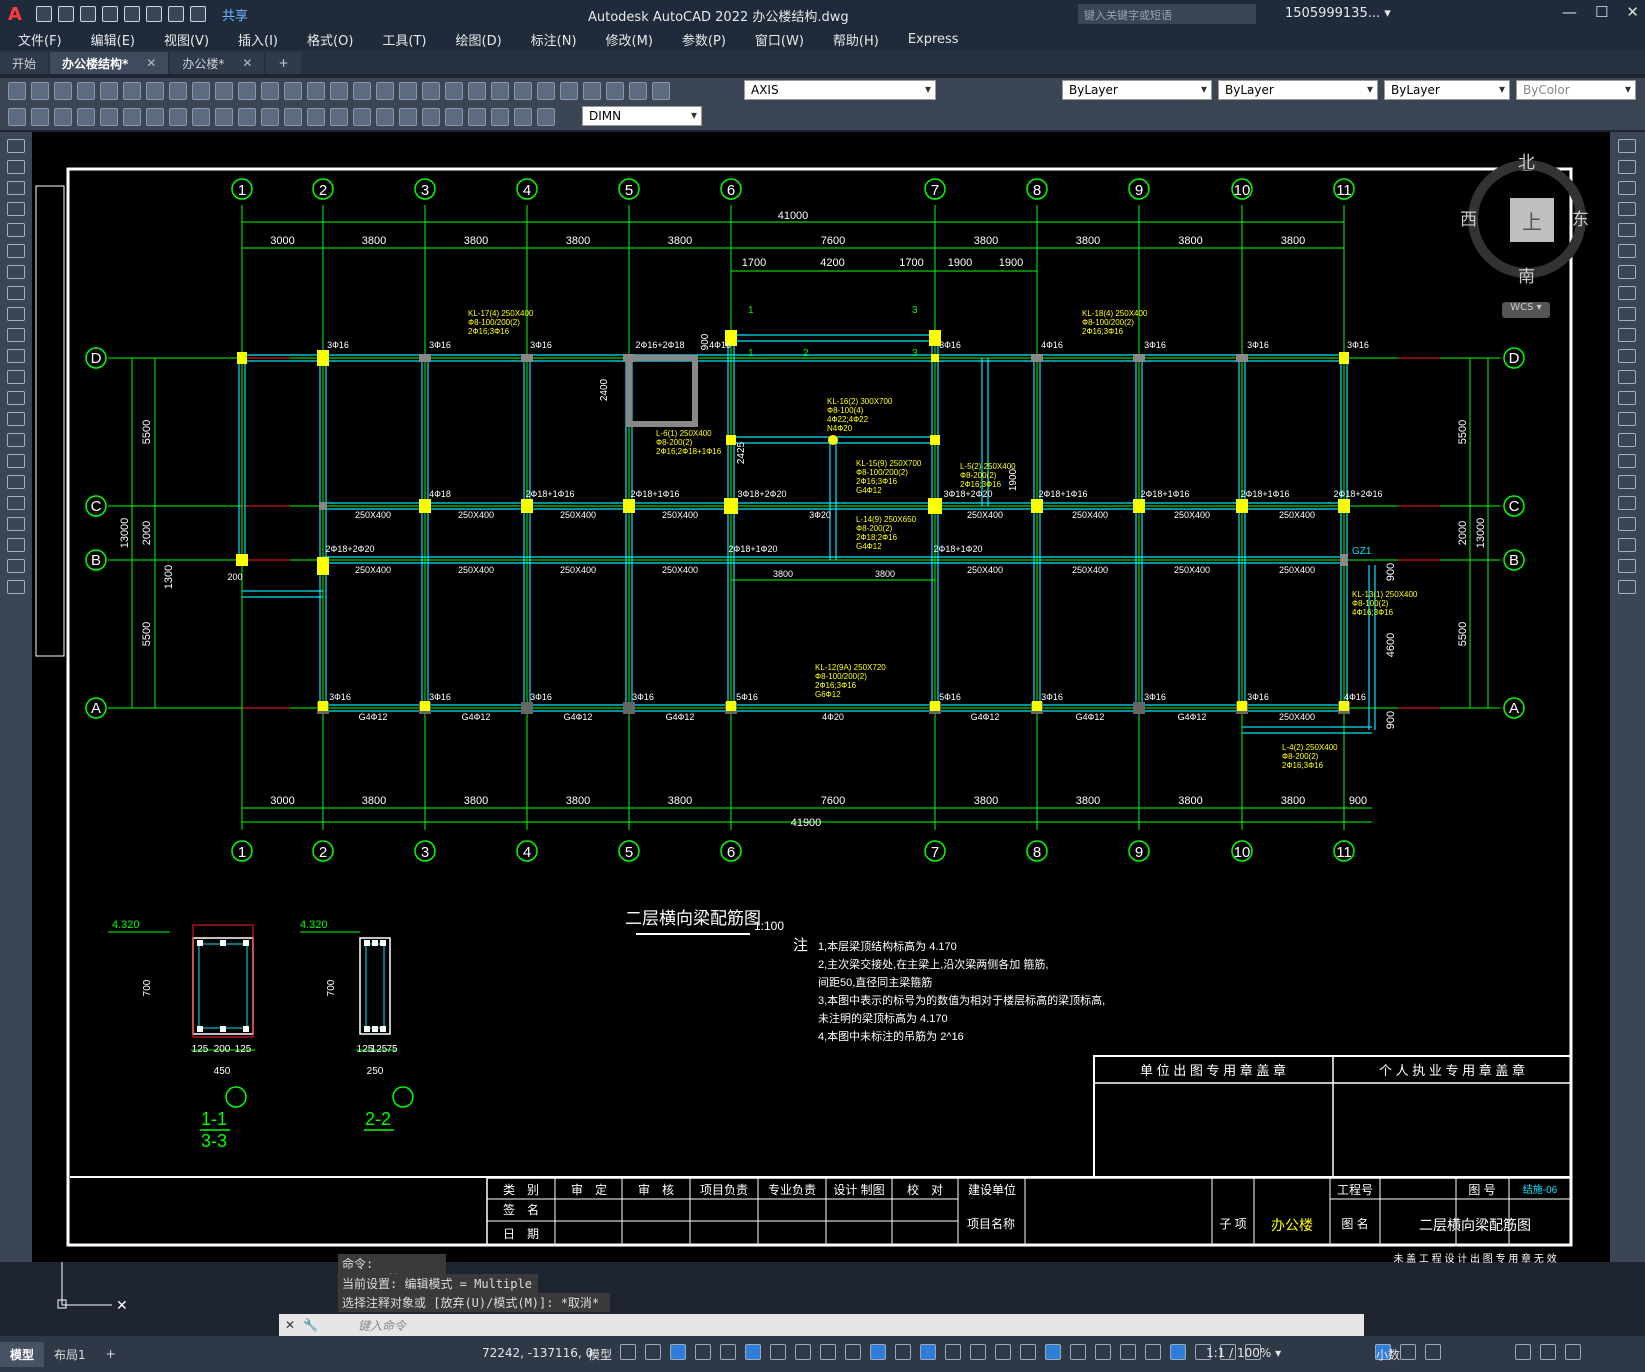 The image size is (1645, 1372). Describe the element at coordinates (16, 440) in the screenshot. I see `draw-tool-14-icon` at that location.